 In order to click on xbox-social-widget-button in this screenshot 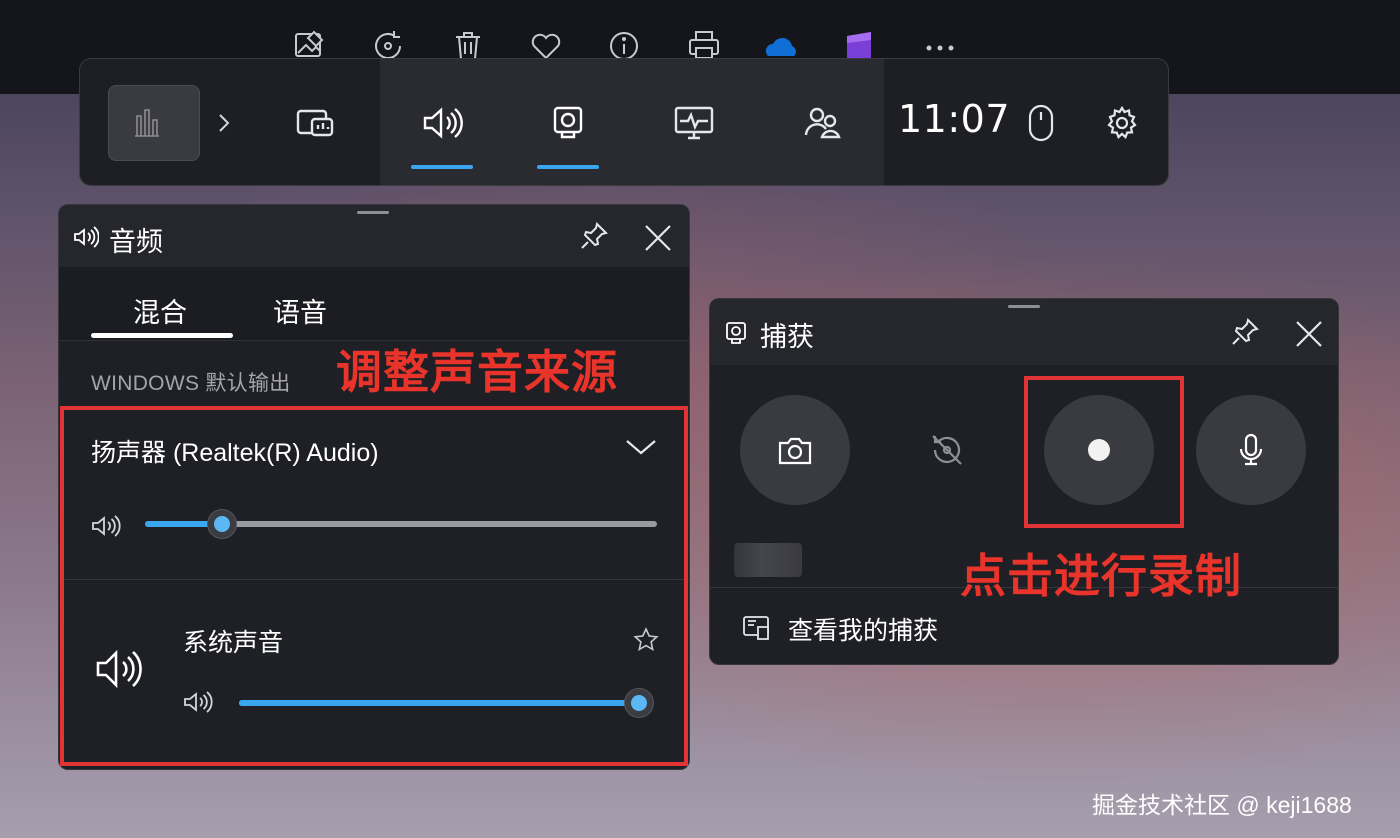, I will do `click(822, 123)`.